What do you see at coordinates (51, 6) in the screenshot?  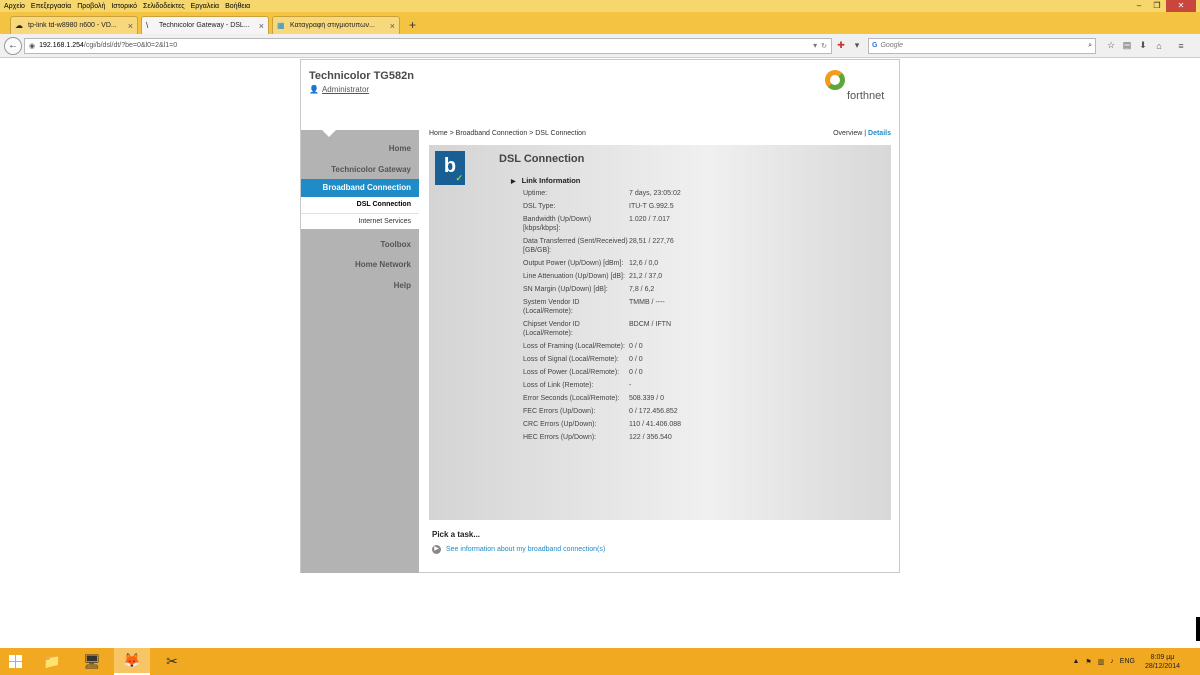 I see `menu-edit: Επεξεργασία` at bounding box center [51, 6].